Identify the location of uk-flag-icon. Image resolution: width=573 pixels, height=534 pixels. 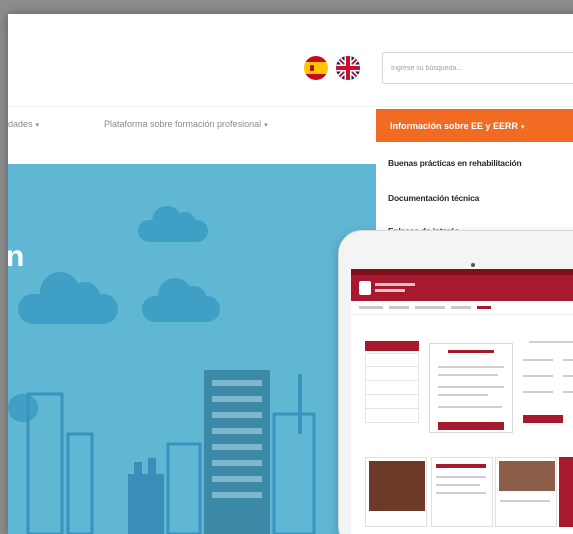
(348, 68).